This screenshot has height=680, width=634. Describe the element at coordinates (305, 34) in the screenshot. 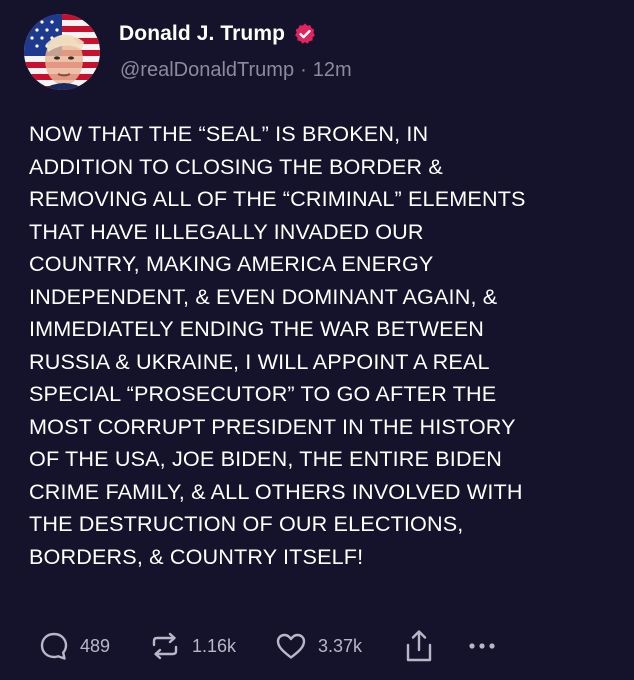

I see `verified-badge-icon` at that location.